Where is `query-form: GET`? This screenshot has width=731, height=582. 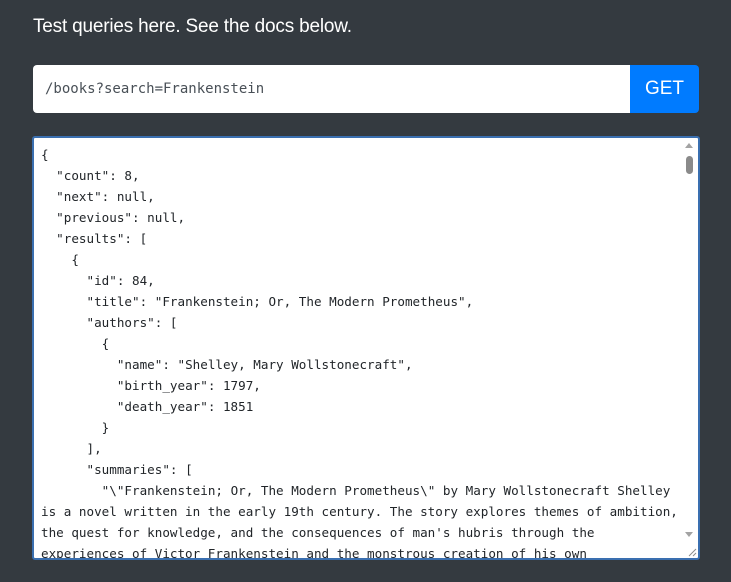
query-form: GET is located at coordinates (366, 89).